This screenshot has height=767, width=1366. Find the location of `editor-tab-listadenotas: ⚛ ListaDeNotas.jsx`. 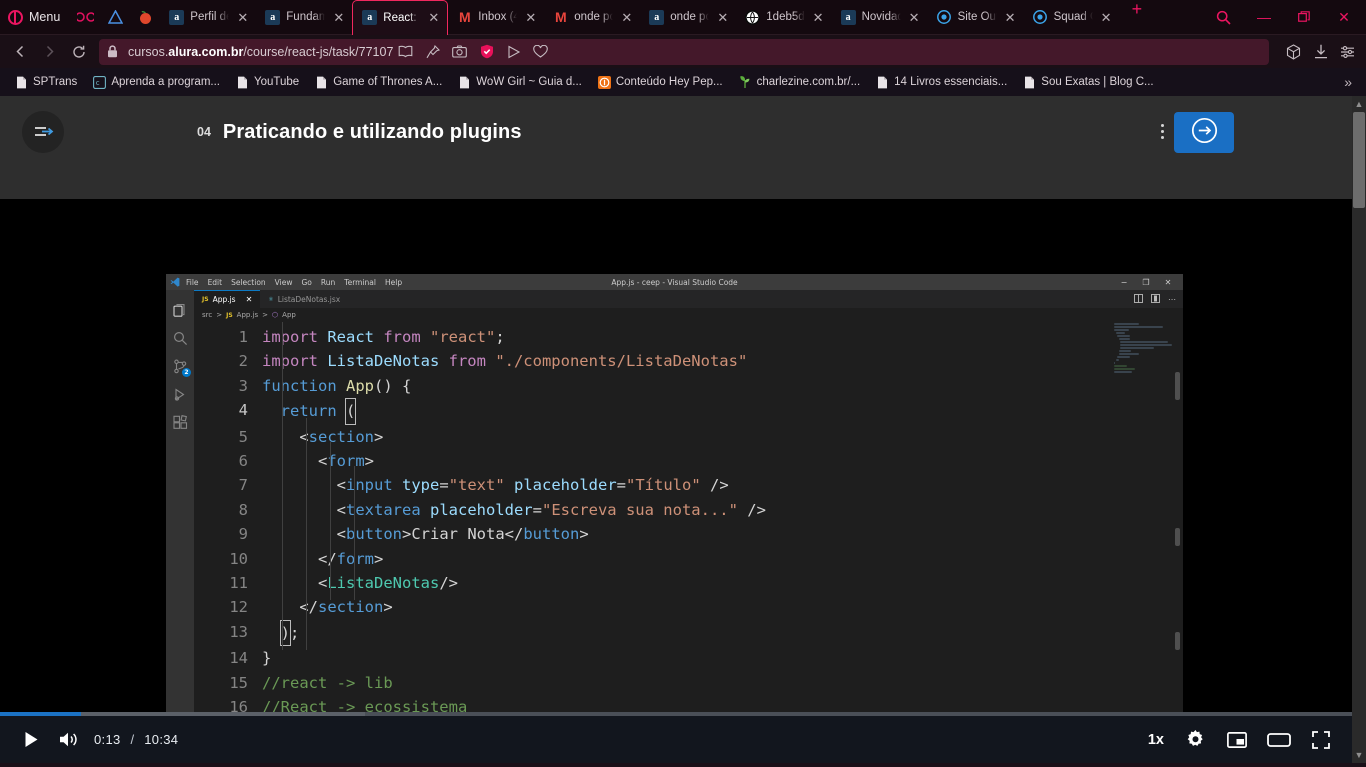

editor-tab-listadenotas: ⚛ ListaDeNotas.jsx is located at coordinates (304, 299).